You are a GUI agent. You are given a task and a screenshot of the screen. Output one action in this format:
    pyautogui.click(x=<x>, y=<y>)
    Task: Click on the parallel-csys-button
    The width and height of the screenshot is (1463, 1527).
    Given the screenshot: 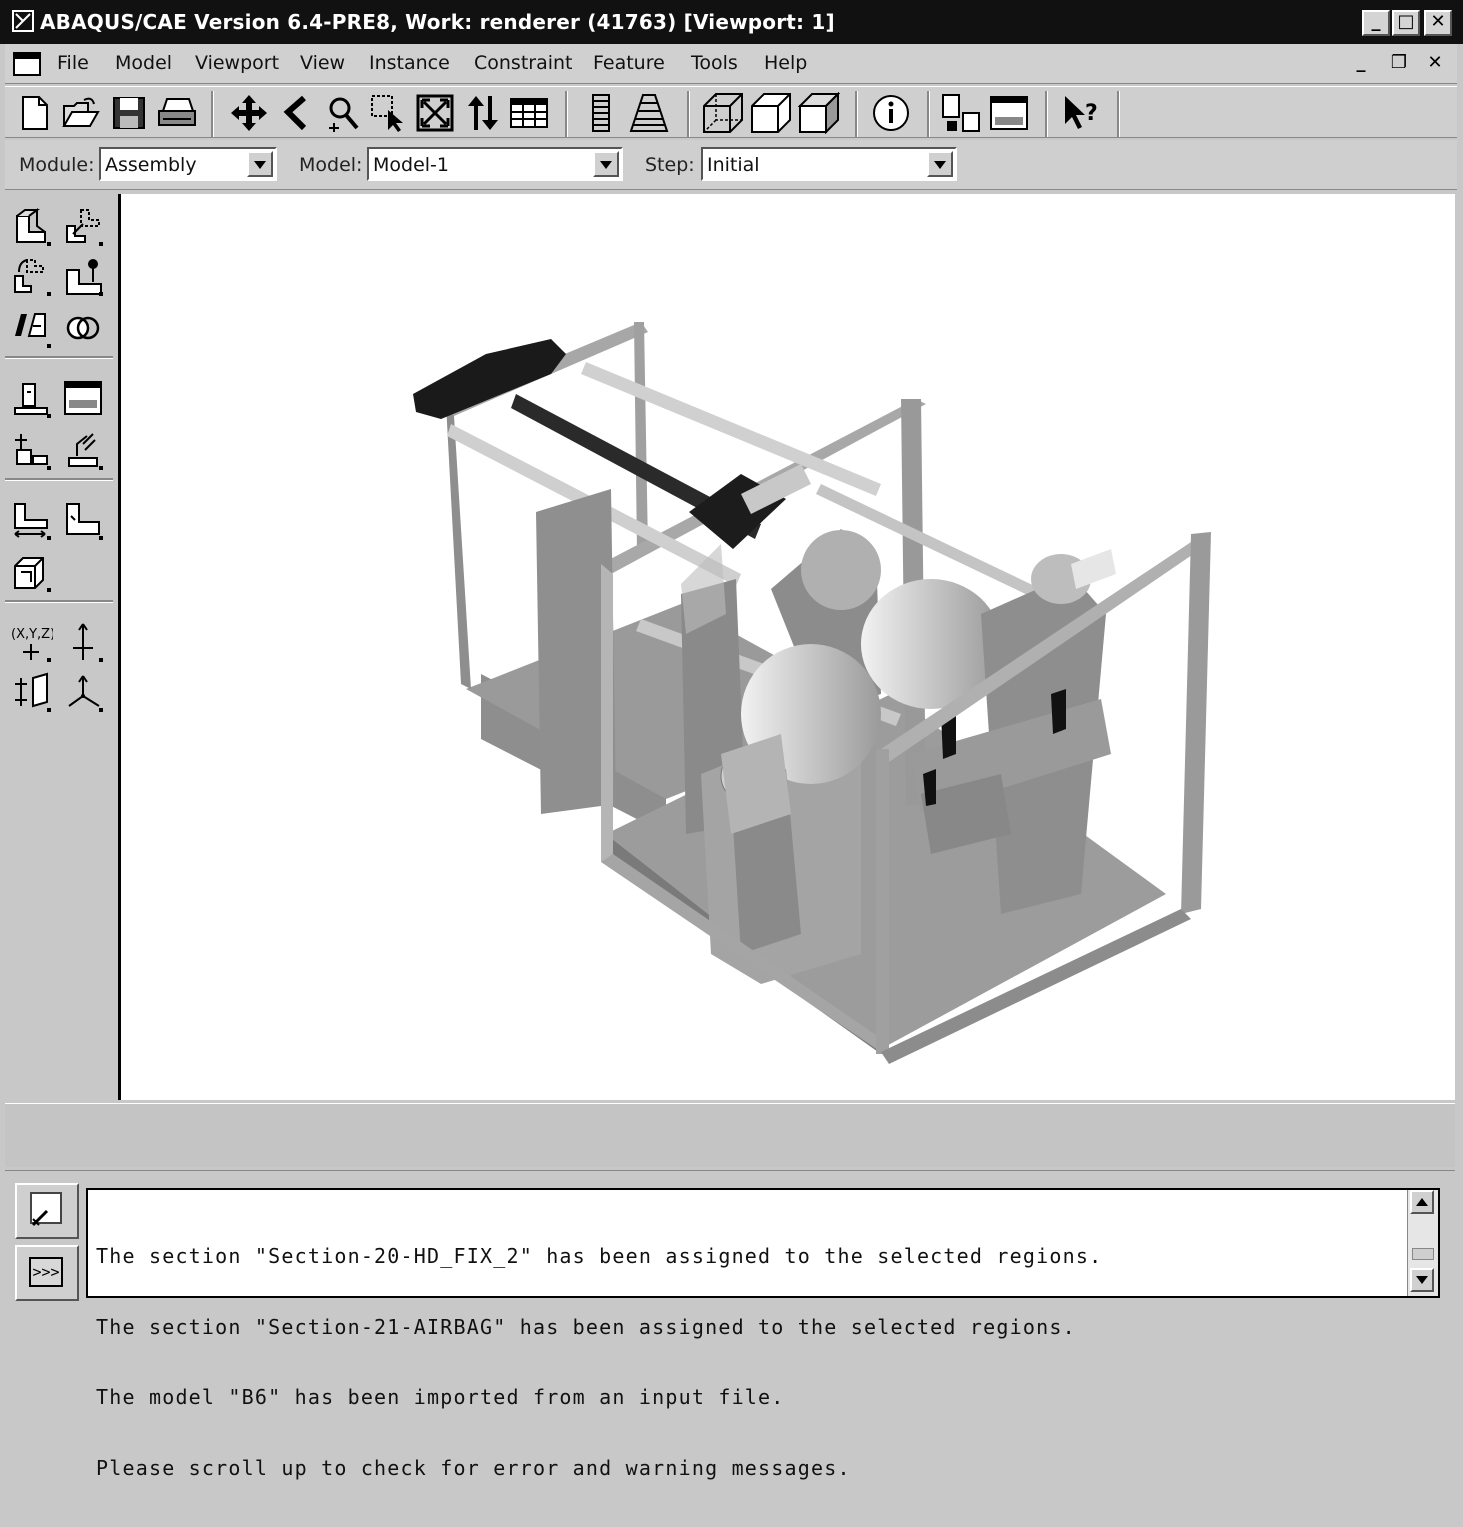 What is the action you would take?
    pyautogui.click(x=31, y=520)
    